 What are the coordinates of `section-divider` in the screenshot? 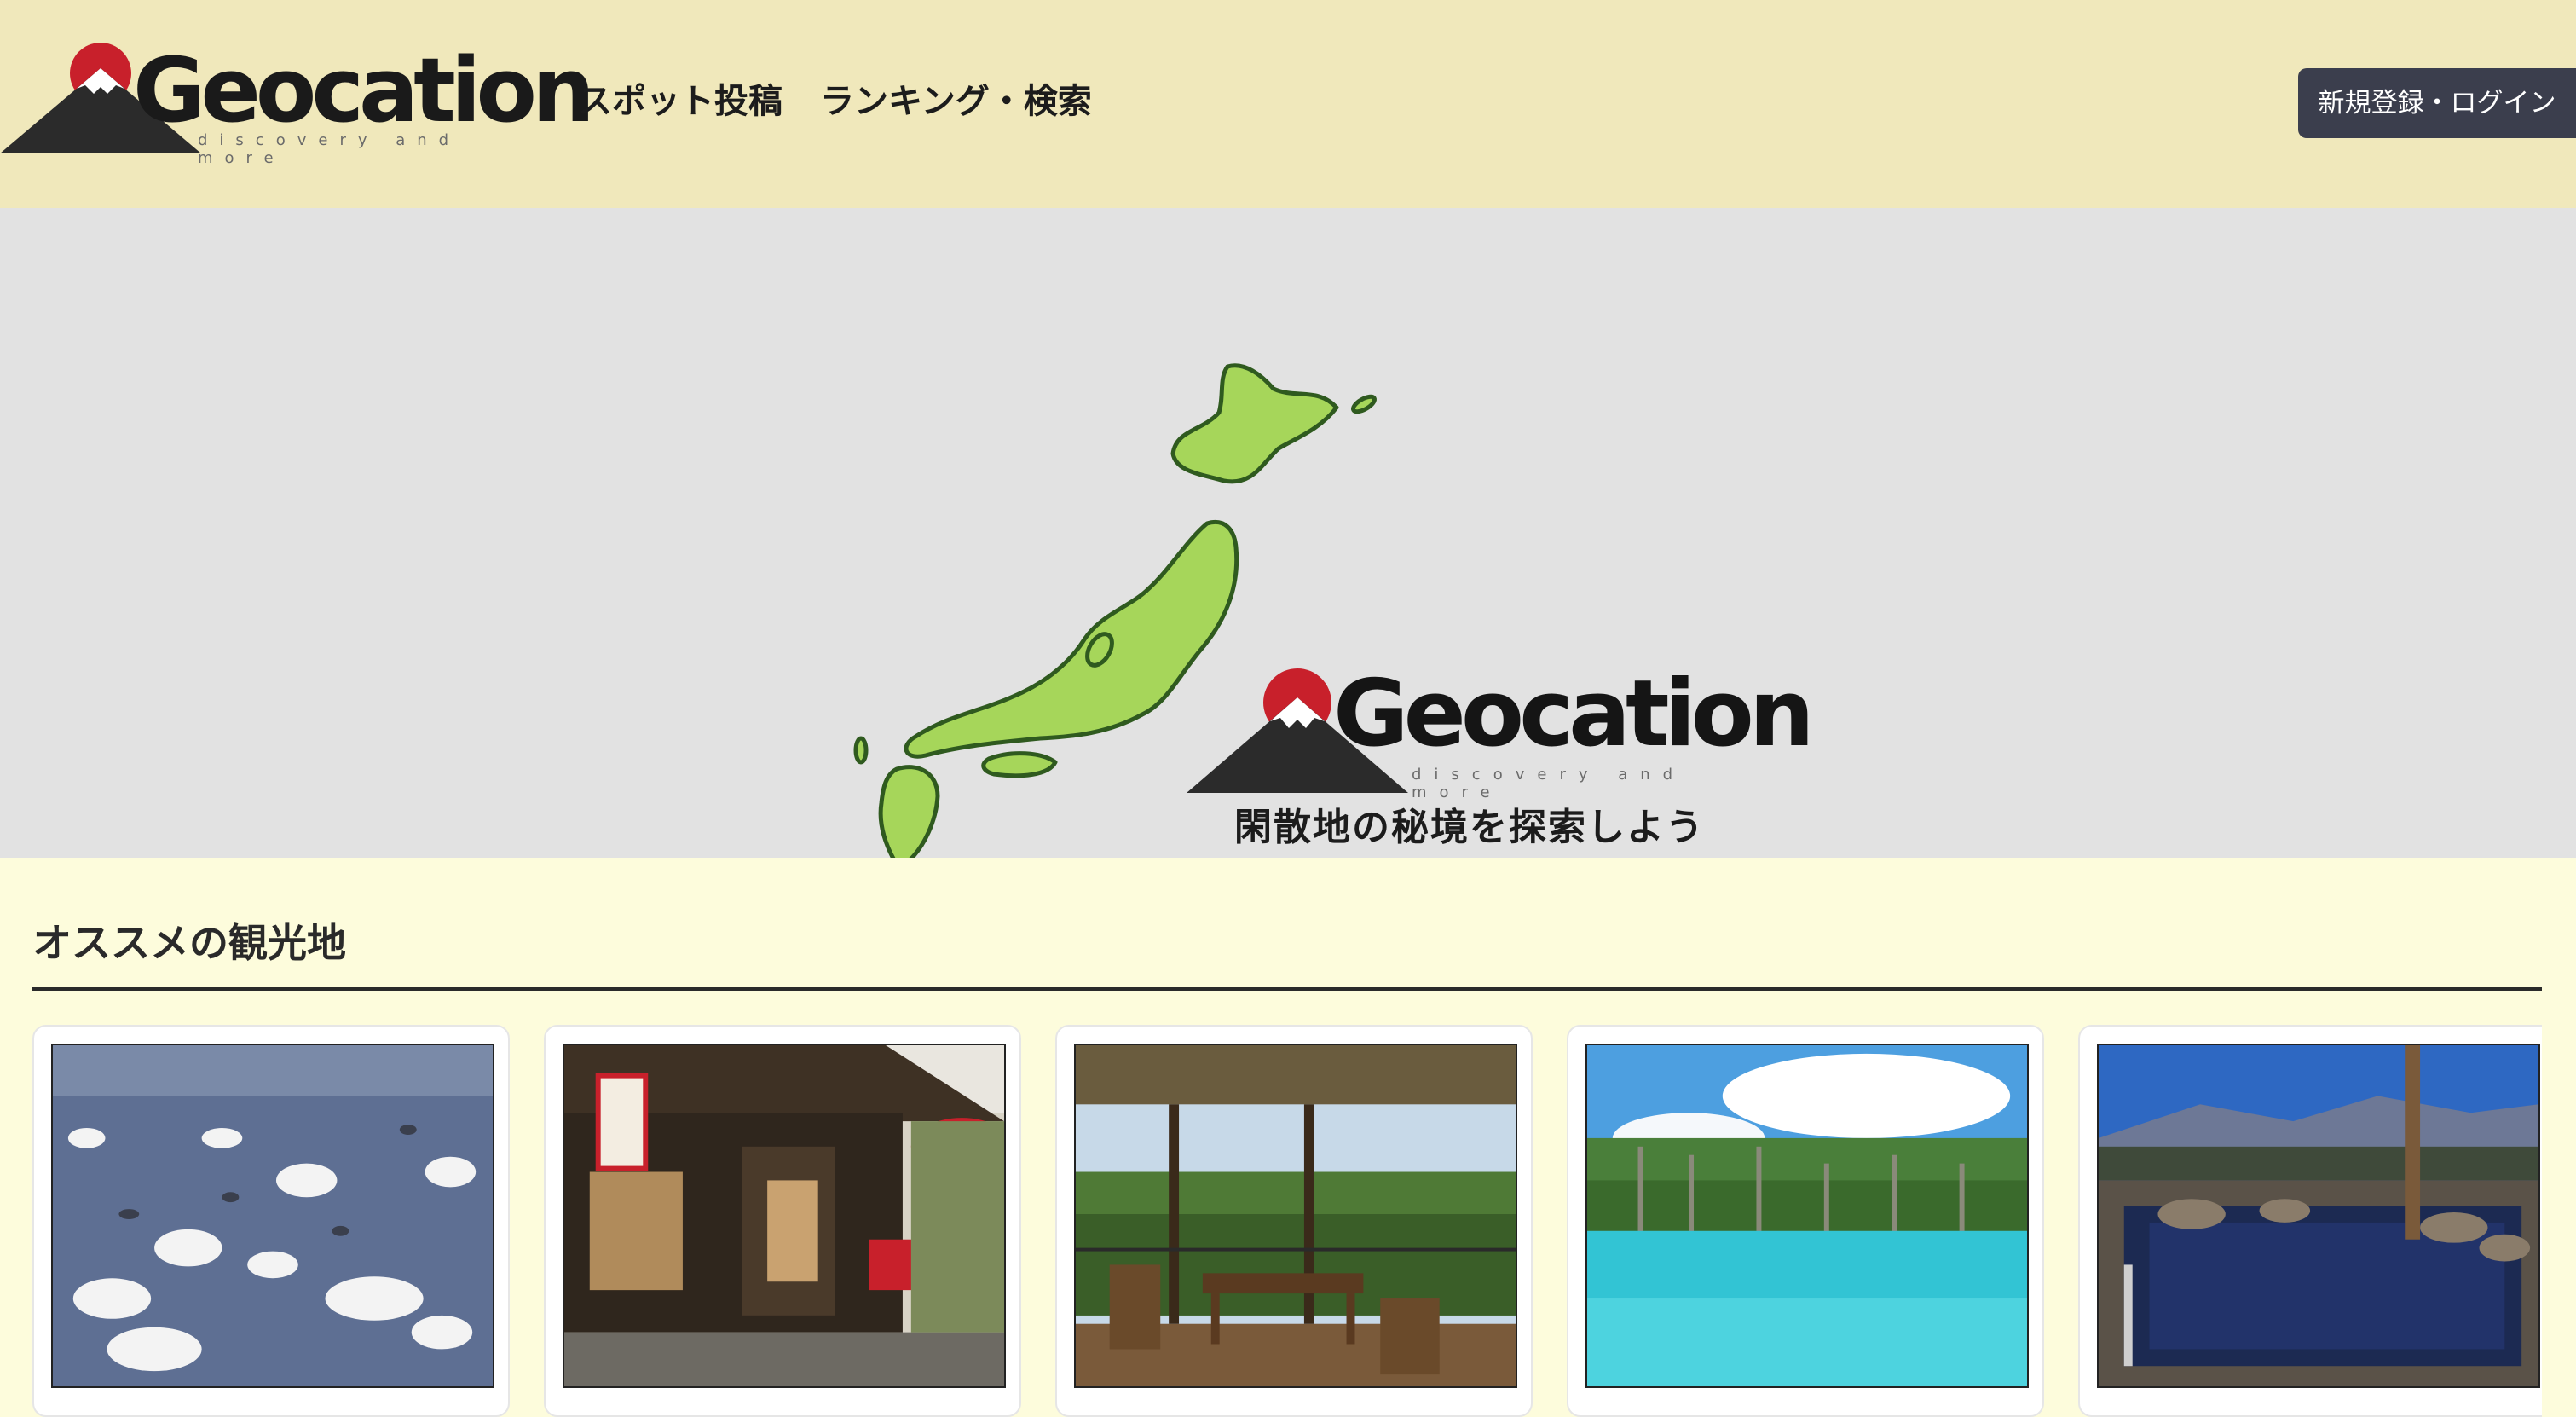 It's located at (1287, 989).